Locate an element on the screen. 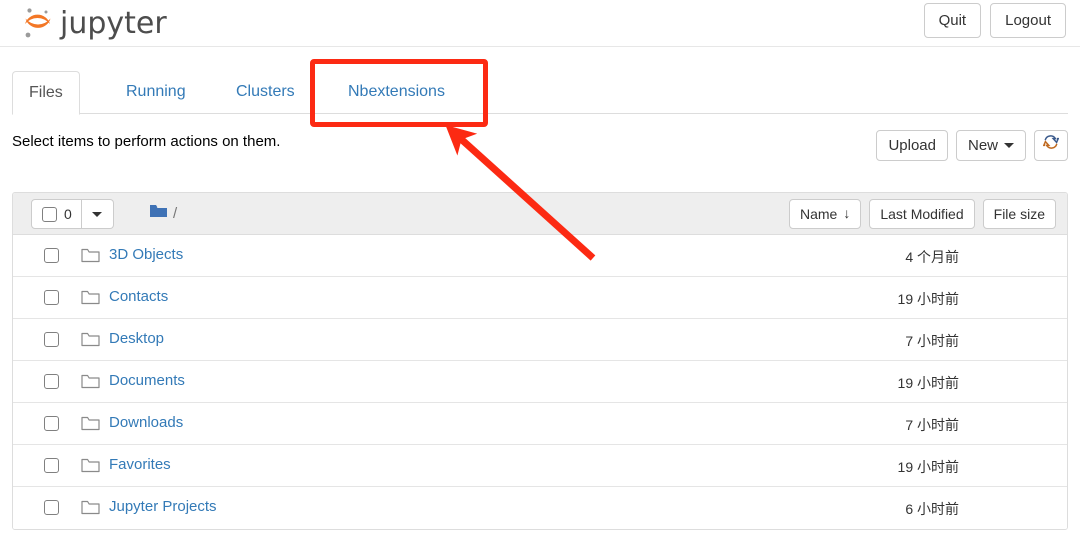 This screenshot has width=1080, height=536. selection-hint-text: Select items to perform actions on them. is located at coordinates (146, 141).